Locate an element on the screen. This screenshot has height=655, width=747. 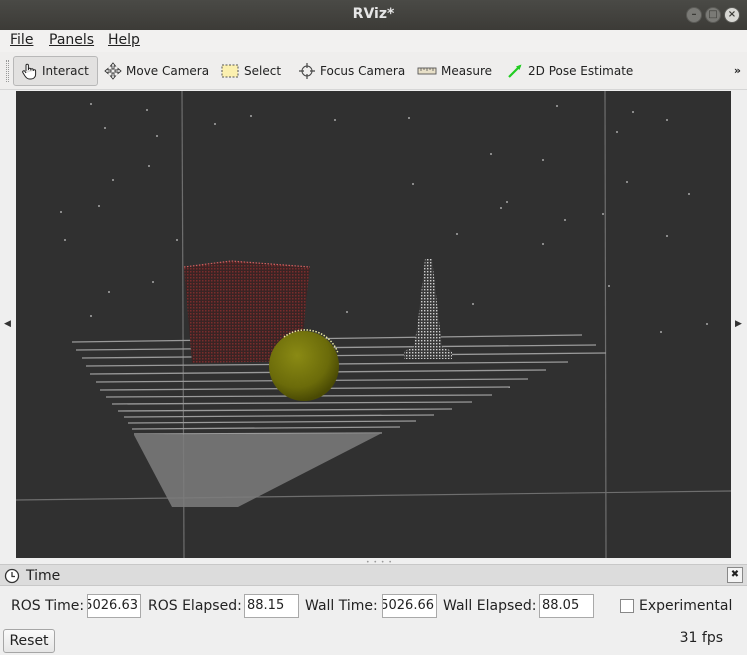
time-panel-close-button: ✖ is located at coordinates (735, 575).